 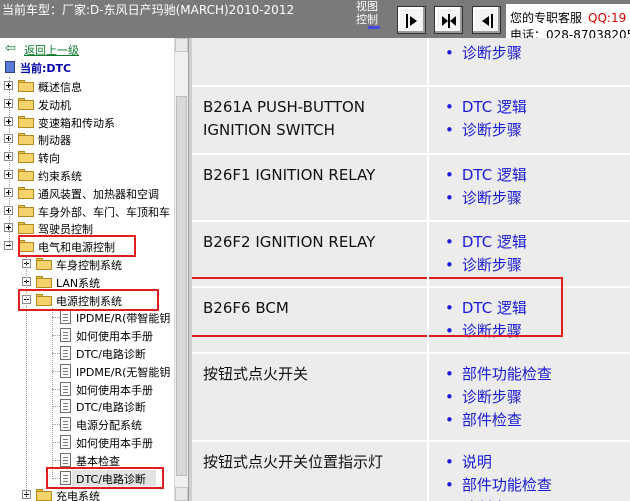 I want to click on back-arrow-icon: ⇦, so click(x=10, y=48).